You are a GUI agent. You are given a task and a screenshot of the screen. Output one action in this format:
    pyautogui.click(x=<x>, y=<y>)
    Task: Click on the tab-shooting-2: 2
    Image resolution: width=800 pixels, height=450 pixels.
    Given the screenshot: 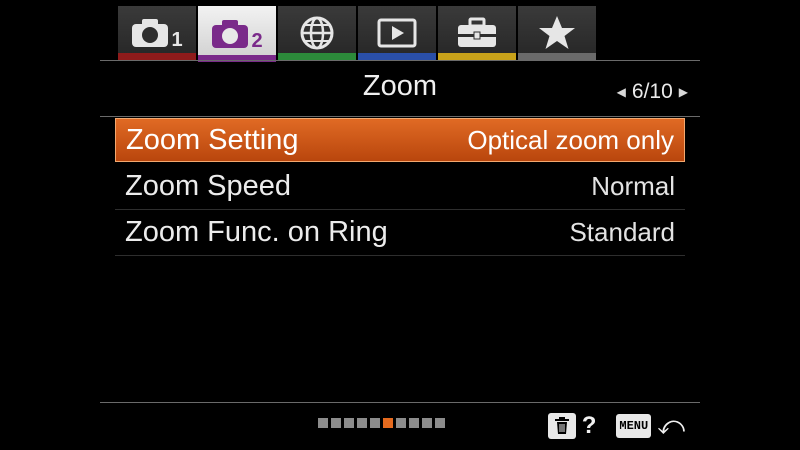 What is the action you would take?
    pyautogui.click(x=237, y=34)
    